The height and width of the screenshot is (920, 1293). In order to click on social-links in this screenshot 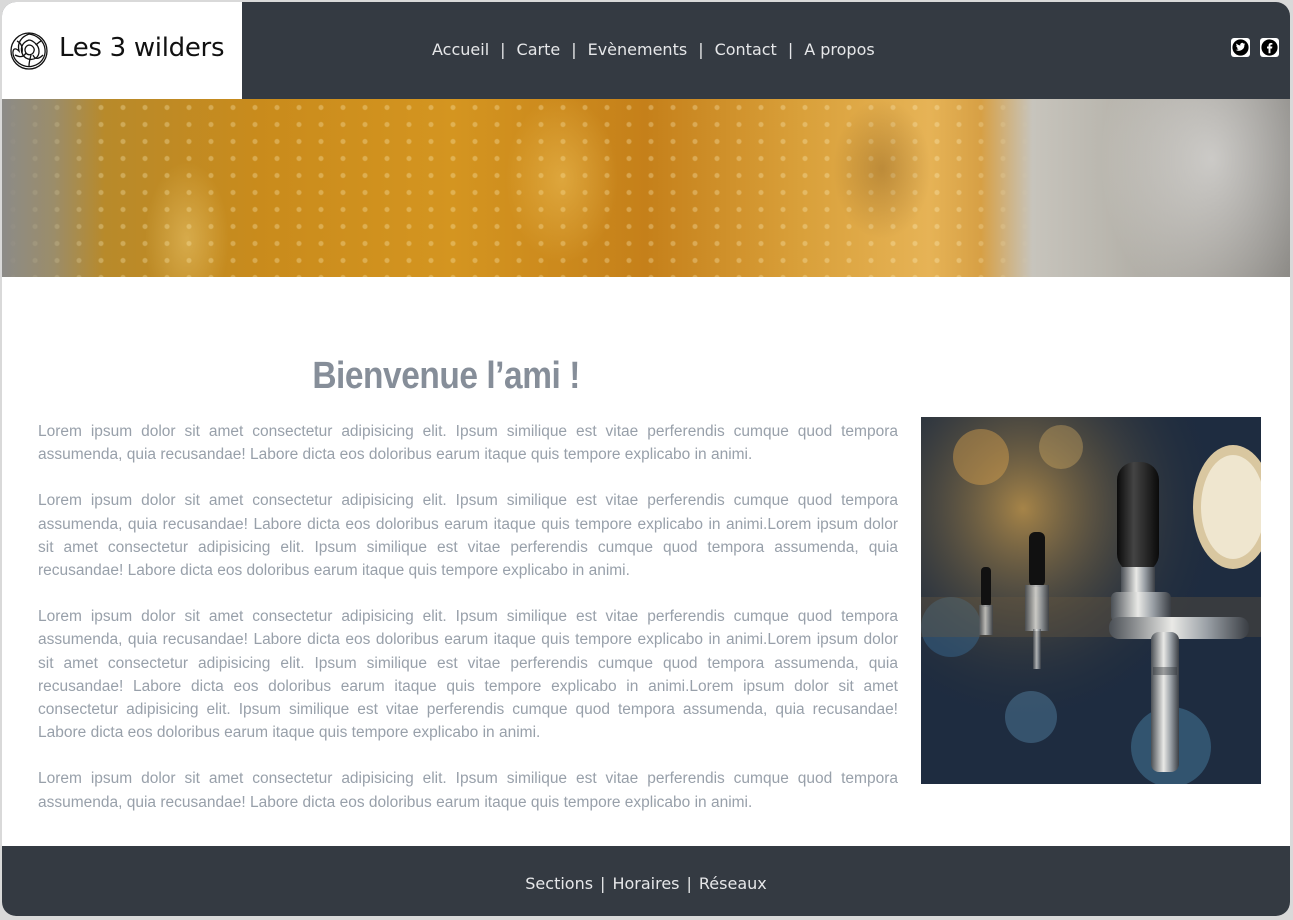, I will do `click(1255, 47)`.